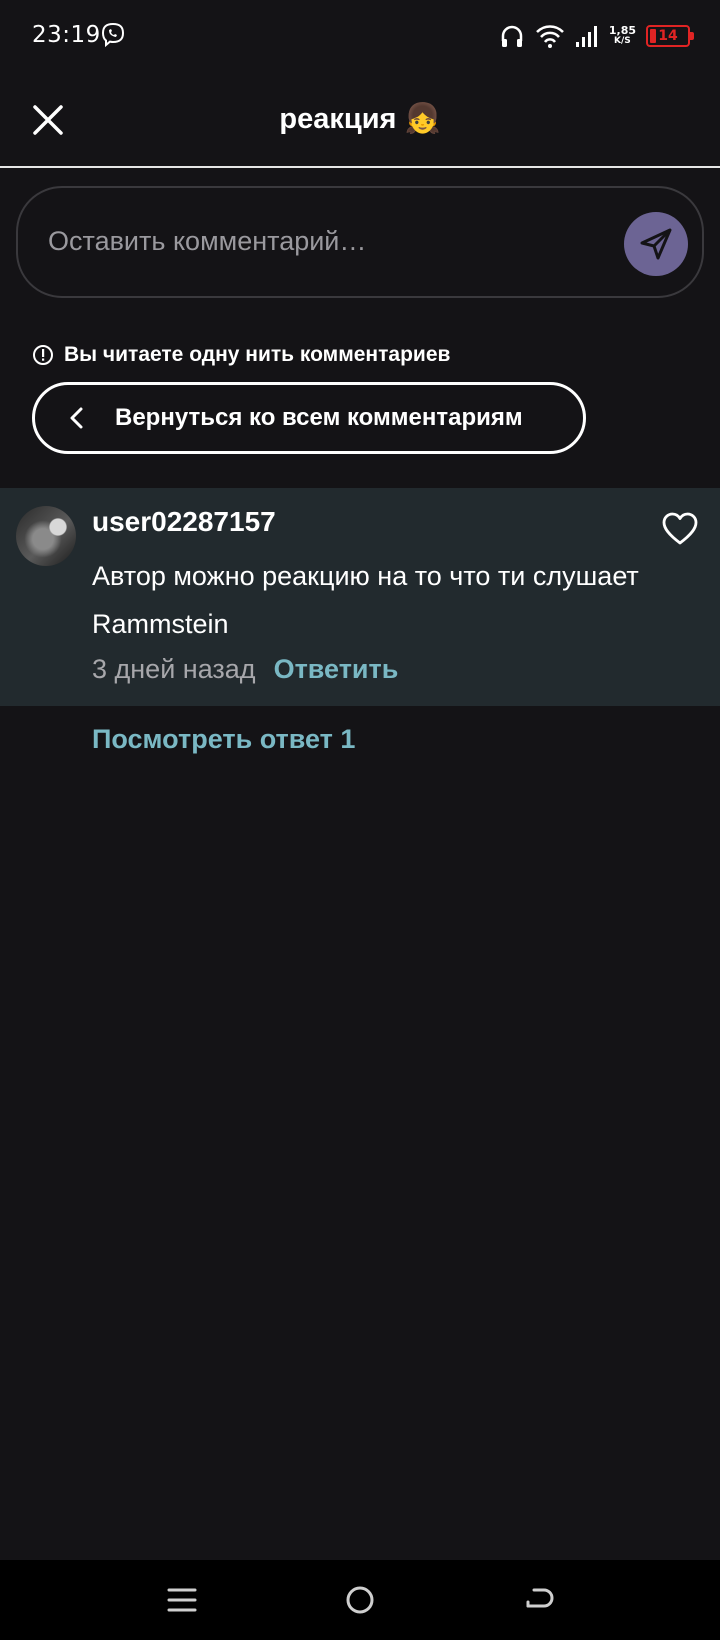 The width and height of the screenshot is (720, 1640). I want to click on network-speed: 1,85 K/S, so click(622, 35).